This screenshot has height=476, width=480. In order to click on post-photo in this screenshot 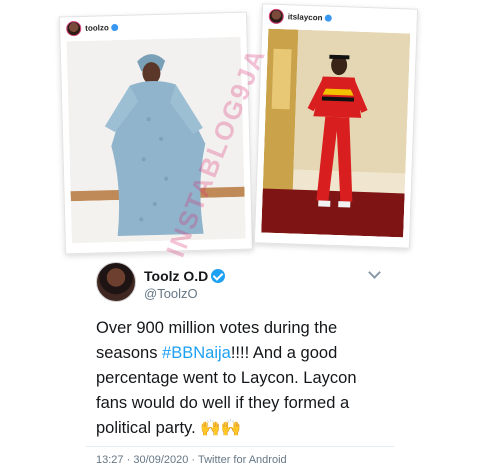, I will do `click(336, 133)`.